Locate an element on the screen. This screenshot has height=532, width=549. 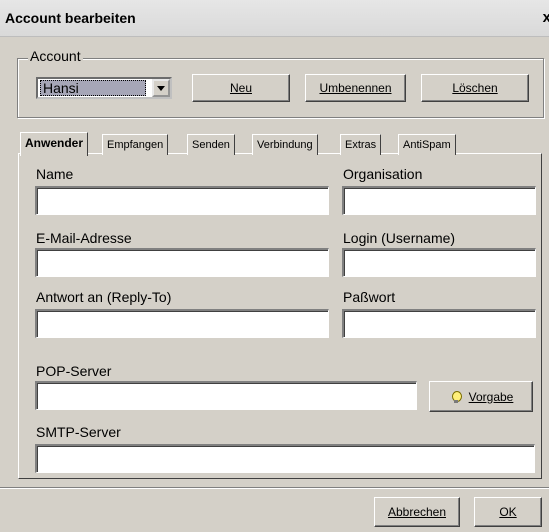
lightbulb-icon is located at coordinates (456, 397).